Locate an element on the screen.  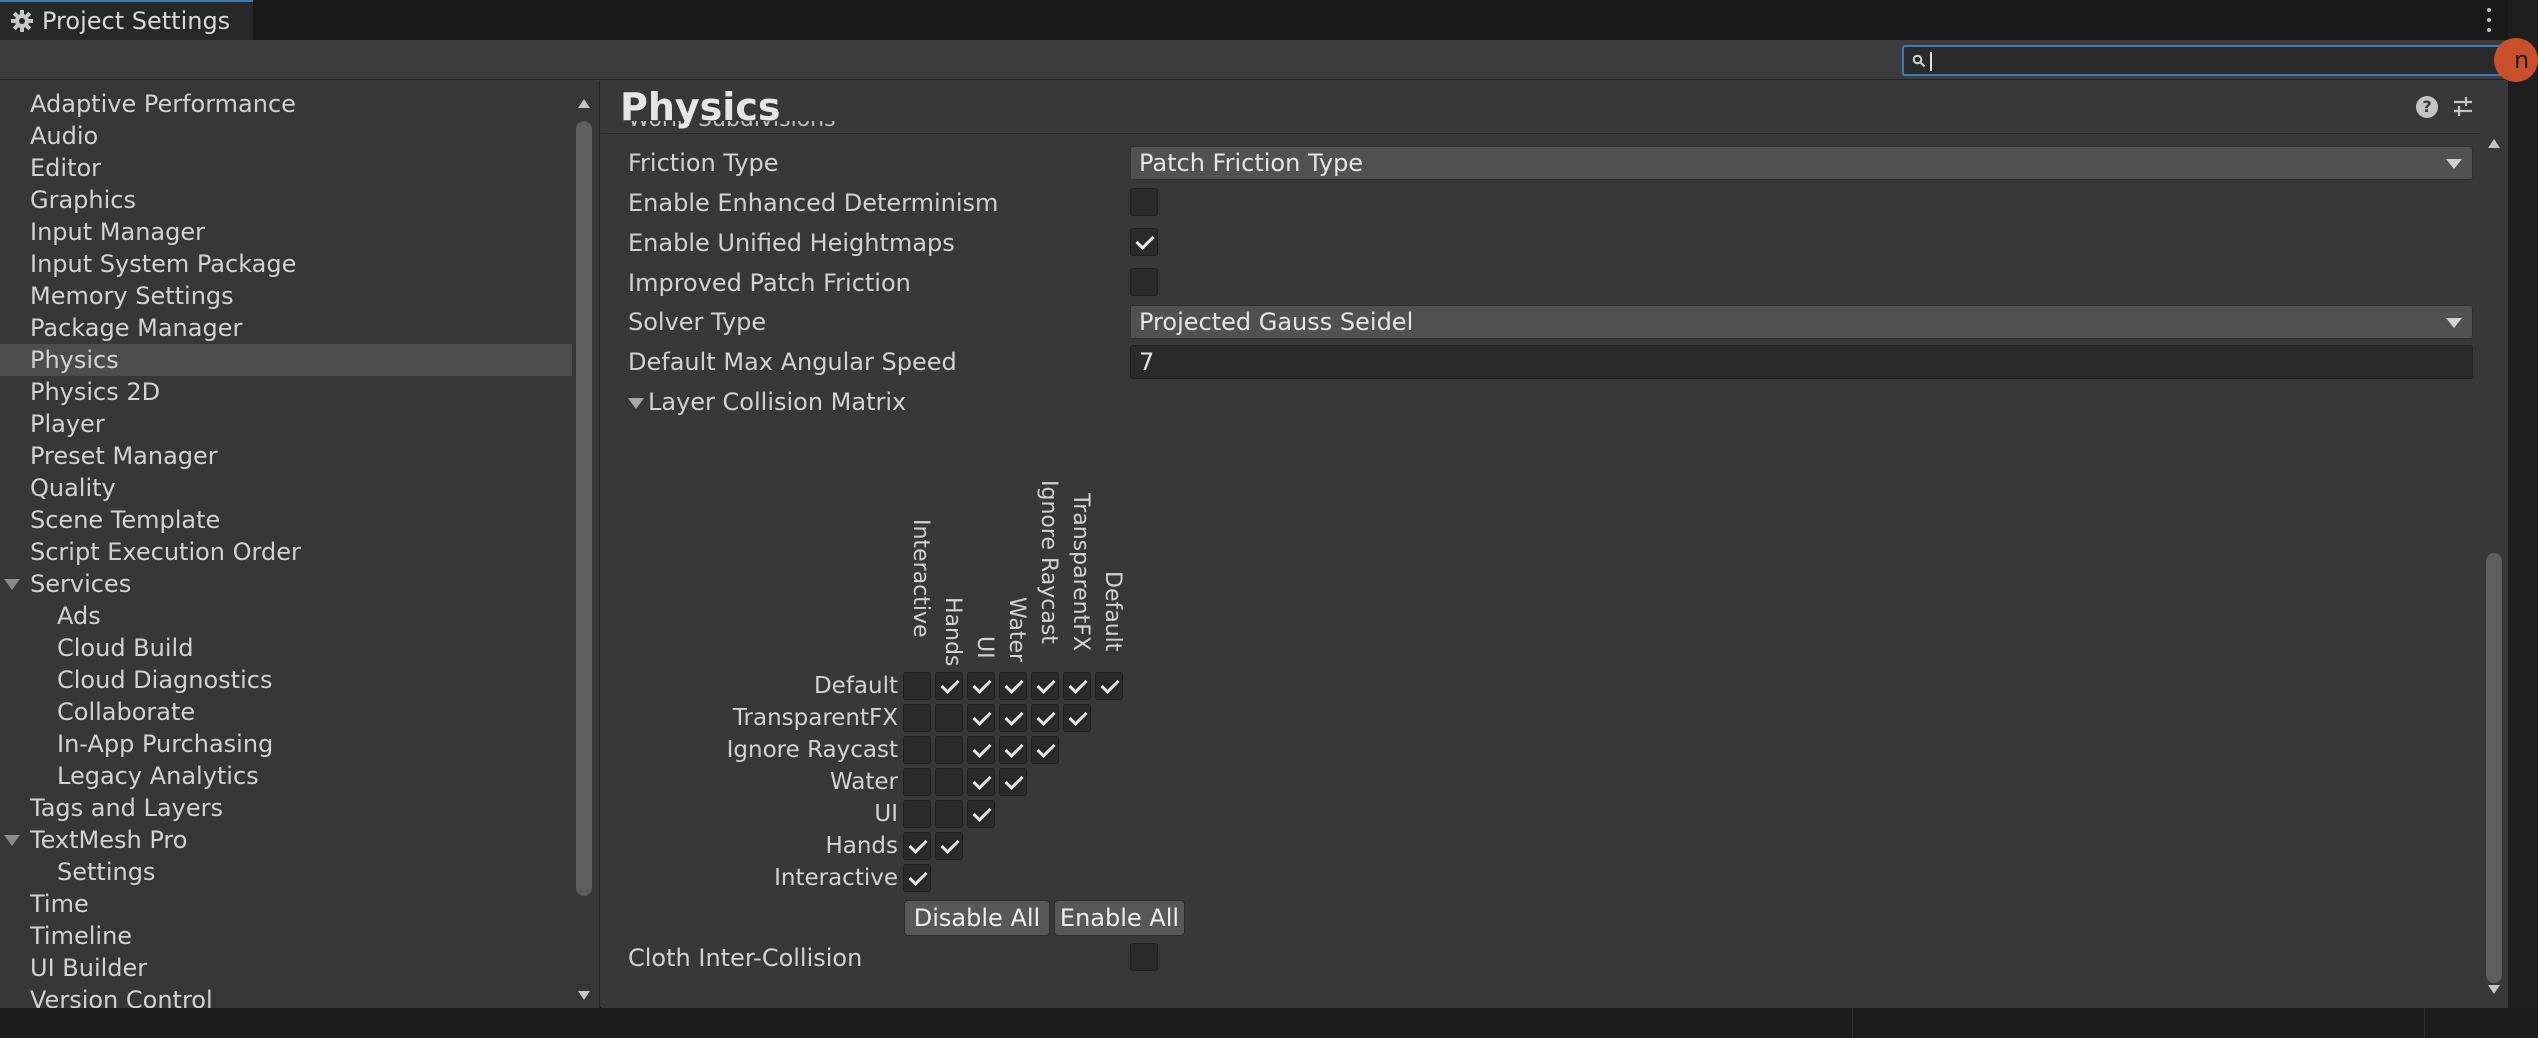
improved-patch-friction-checkbox is located at coordinates (1144, 282).